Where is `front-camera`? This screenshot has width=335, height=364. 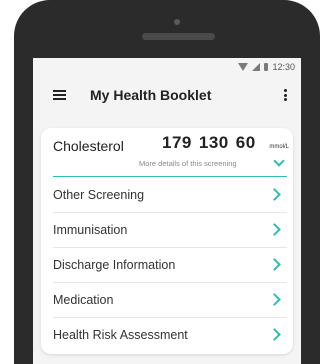
front-camera is located at coordinates (177, 22).